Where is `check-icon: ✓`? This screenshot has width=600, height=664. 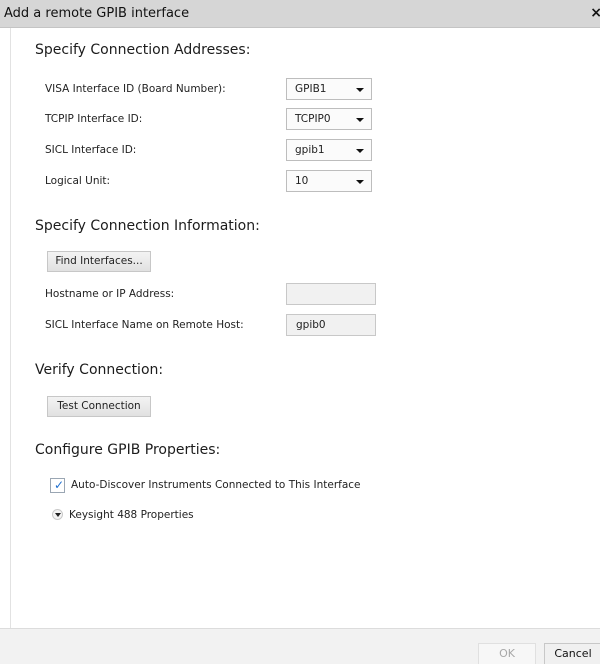
check-icon: ✓ is located at coordinates (59, 485).